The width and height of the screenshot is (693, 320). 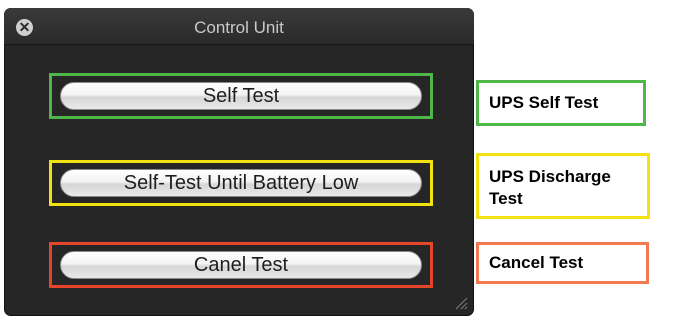 What do you see at coordinates (461, 303) in the screenshot?
I see `resize-grip-icon` at bounding box center [461, 303].